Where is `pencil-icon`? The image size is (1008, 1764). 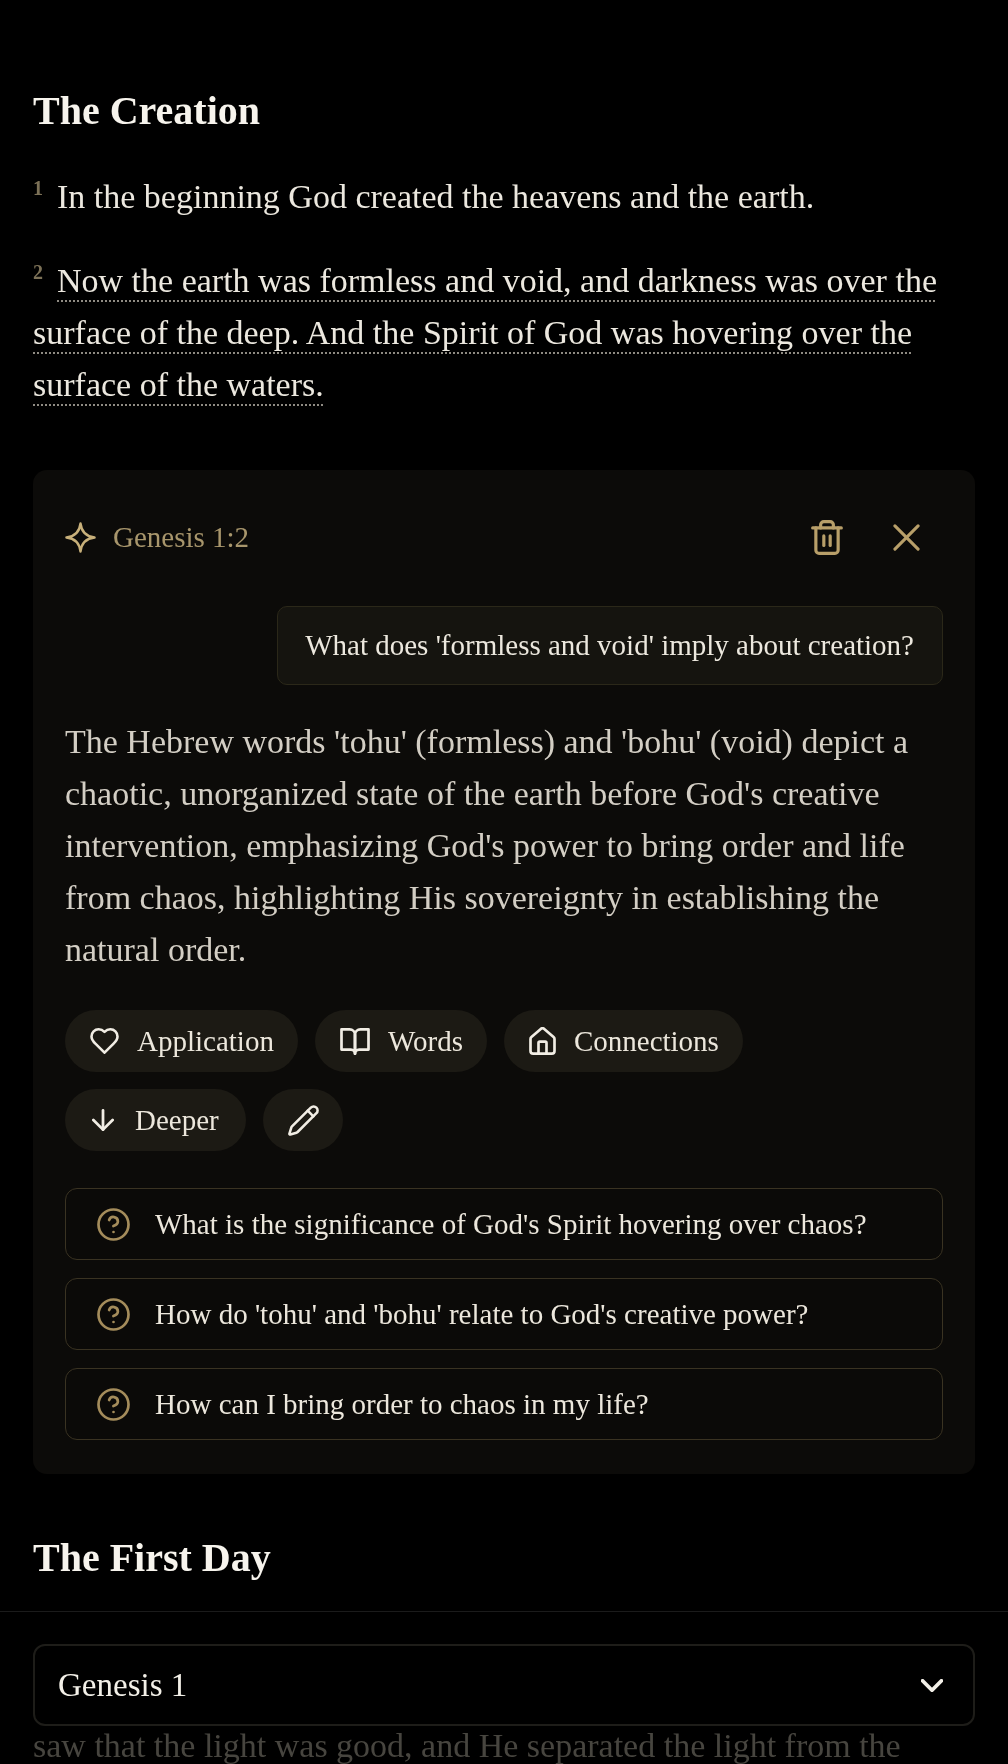
pencil-icon is located at coordinates (303, 1120).